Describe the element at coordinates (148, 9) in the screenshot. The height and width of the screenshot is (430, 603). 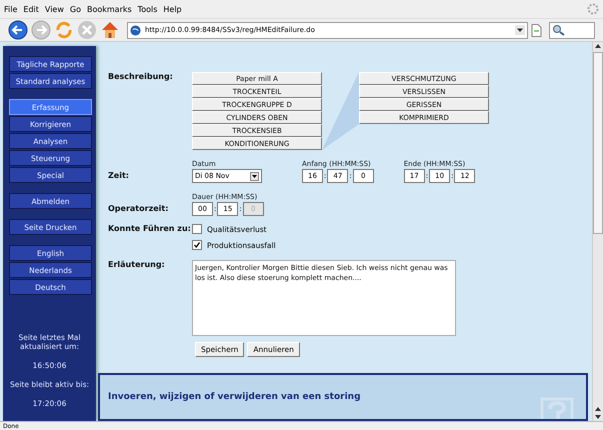
I see `menu-item: Tools` at that location.